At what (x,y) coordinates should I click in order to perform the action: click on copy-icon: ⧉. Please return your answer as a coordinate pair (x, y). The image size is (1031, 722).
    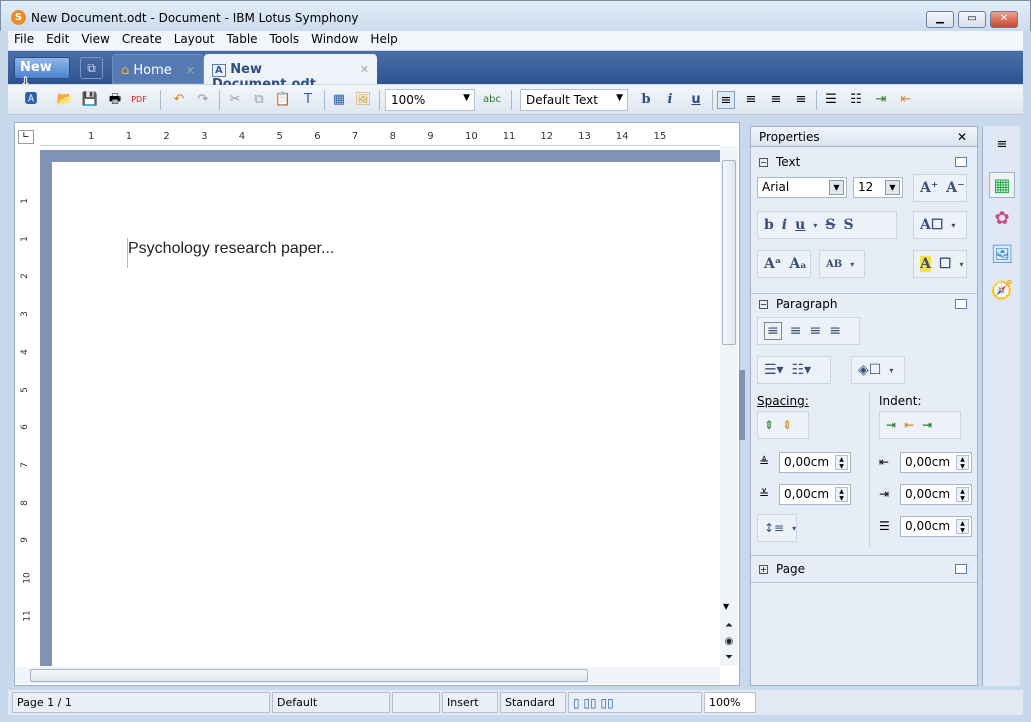
    Looking at the image, I should click on (259, 100).